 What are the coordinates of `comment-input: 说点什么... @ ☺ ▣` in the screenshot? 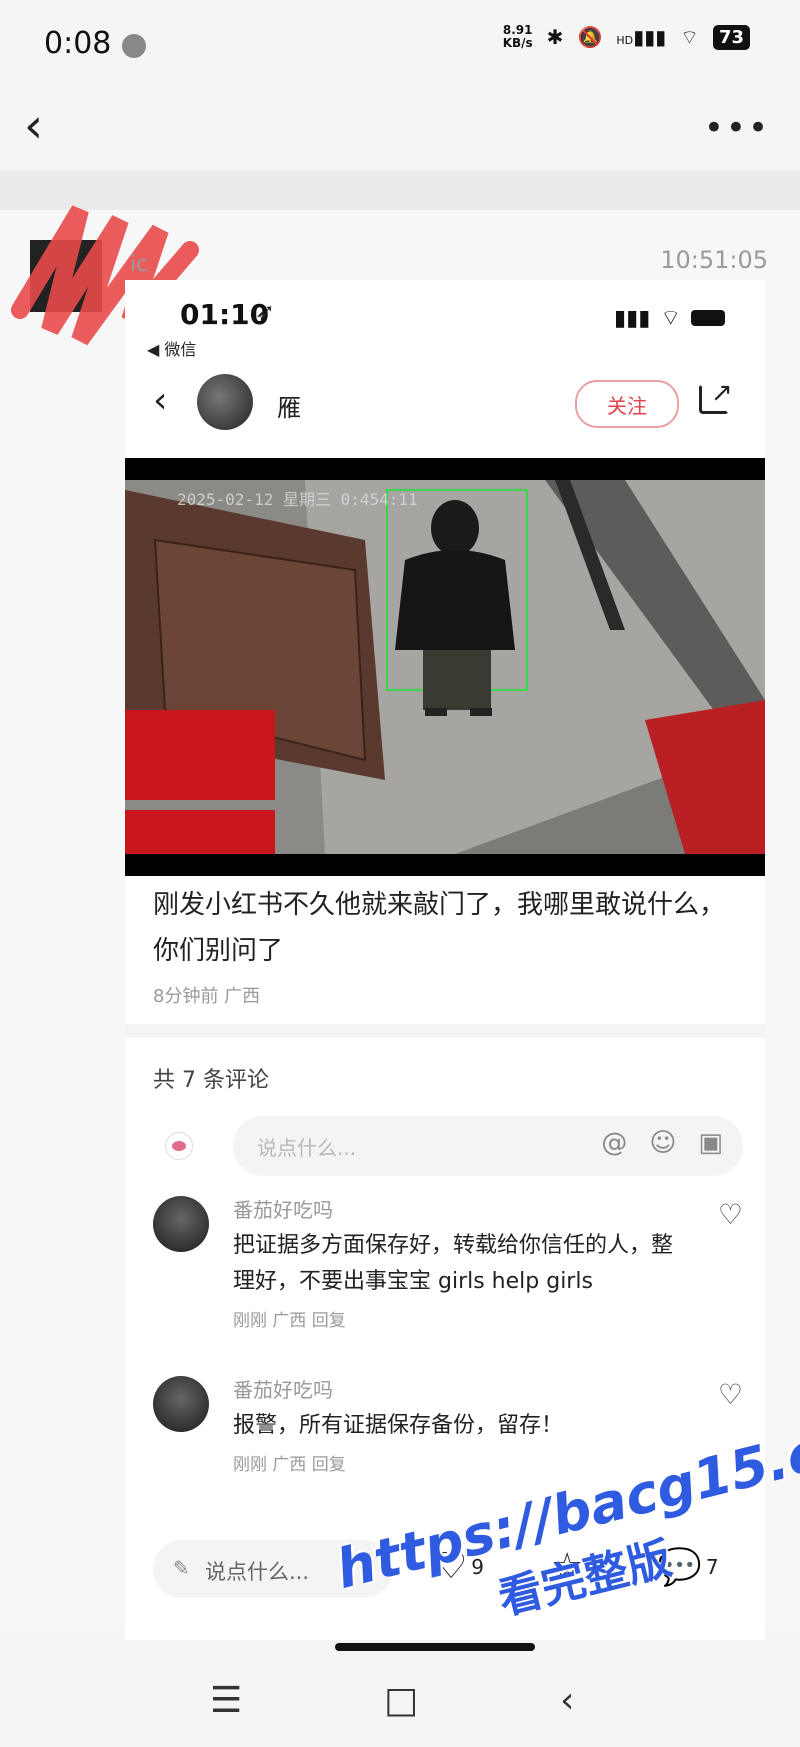 It's located at (488, 1146).